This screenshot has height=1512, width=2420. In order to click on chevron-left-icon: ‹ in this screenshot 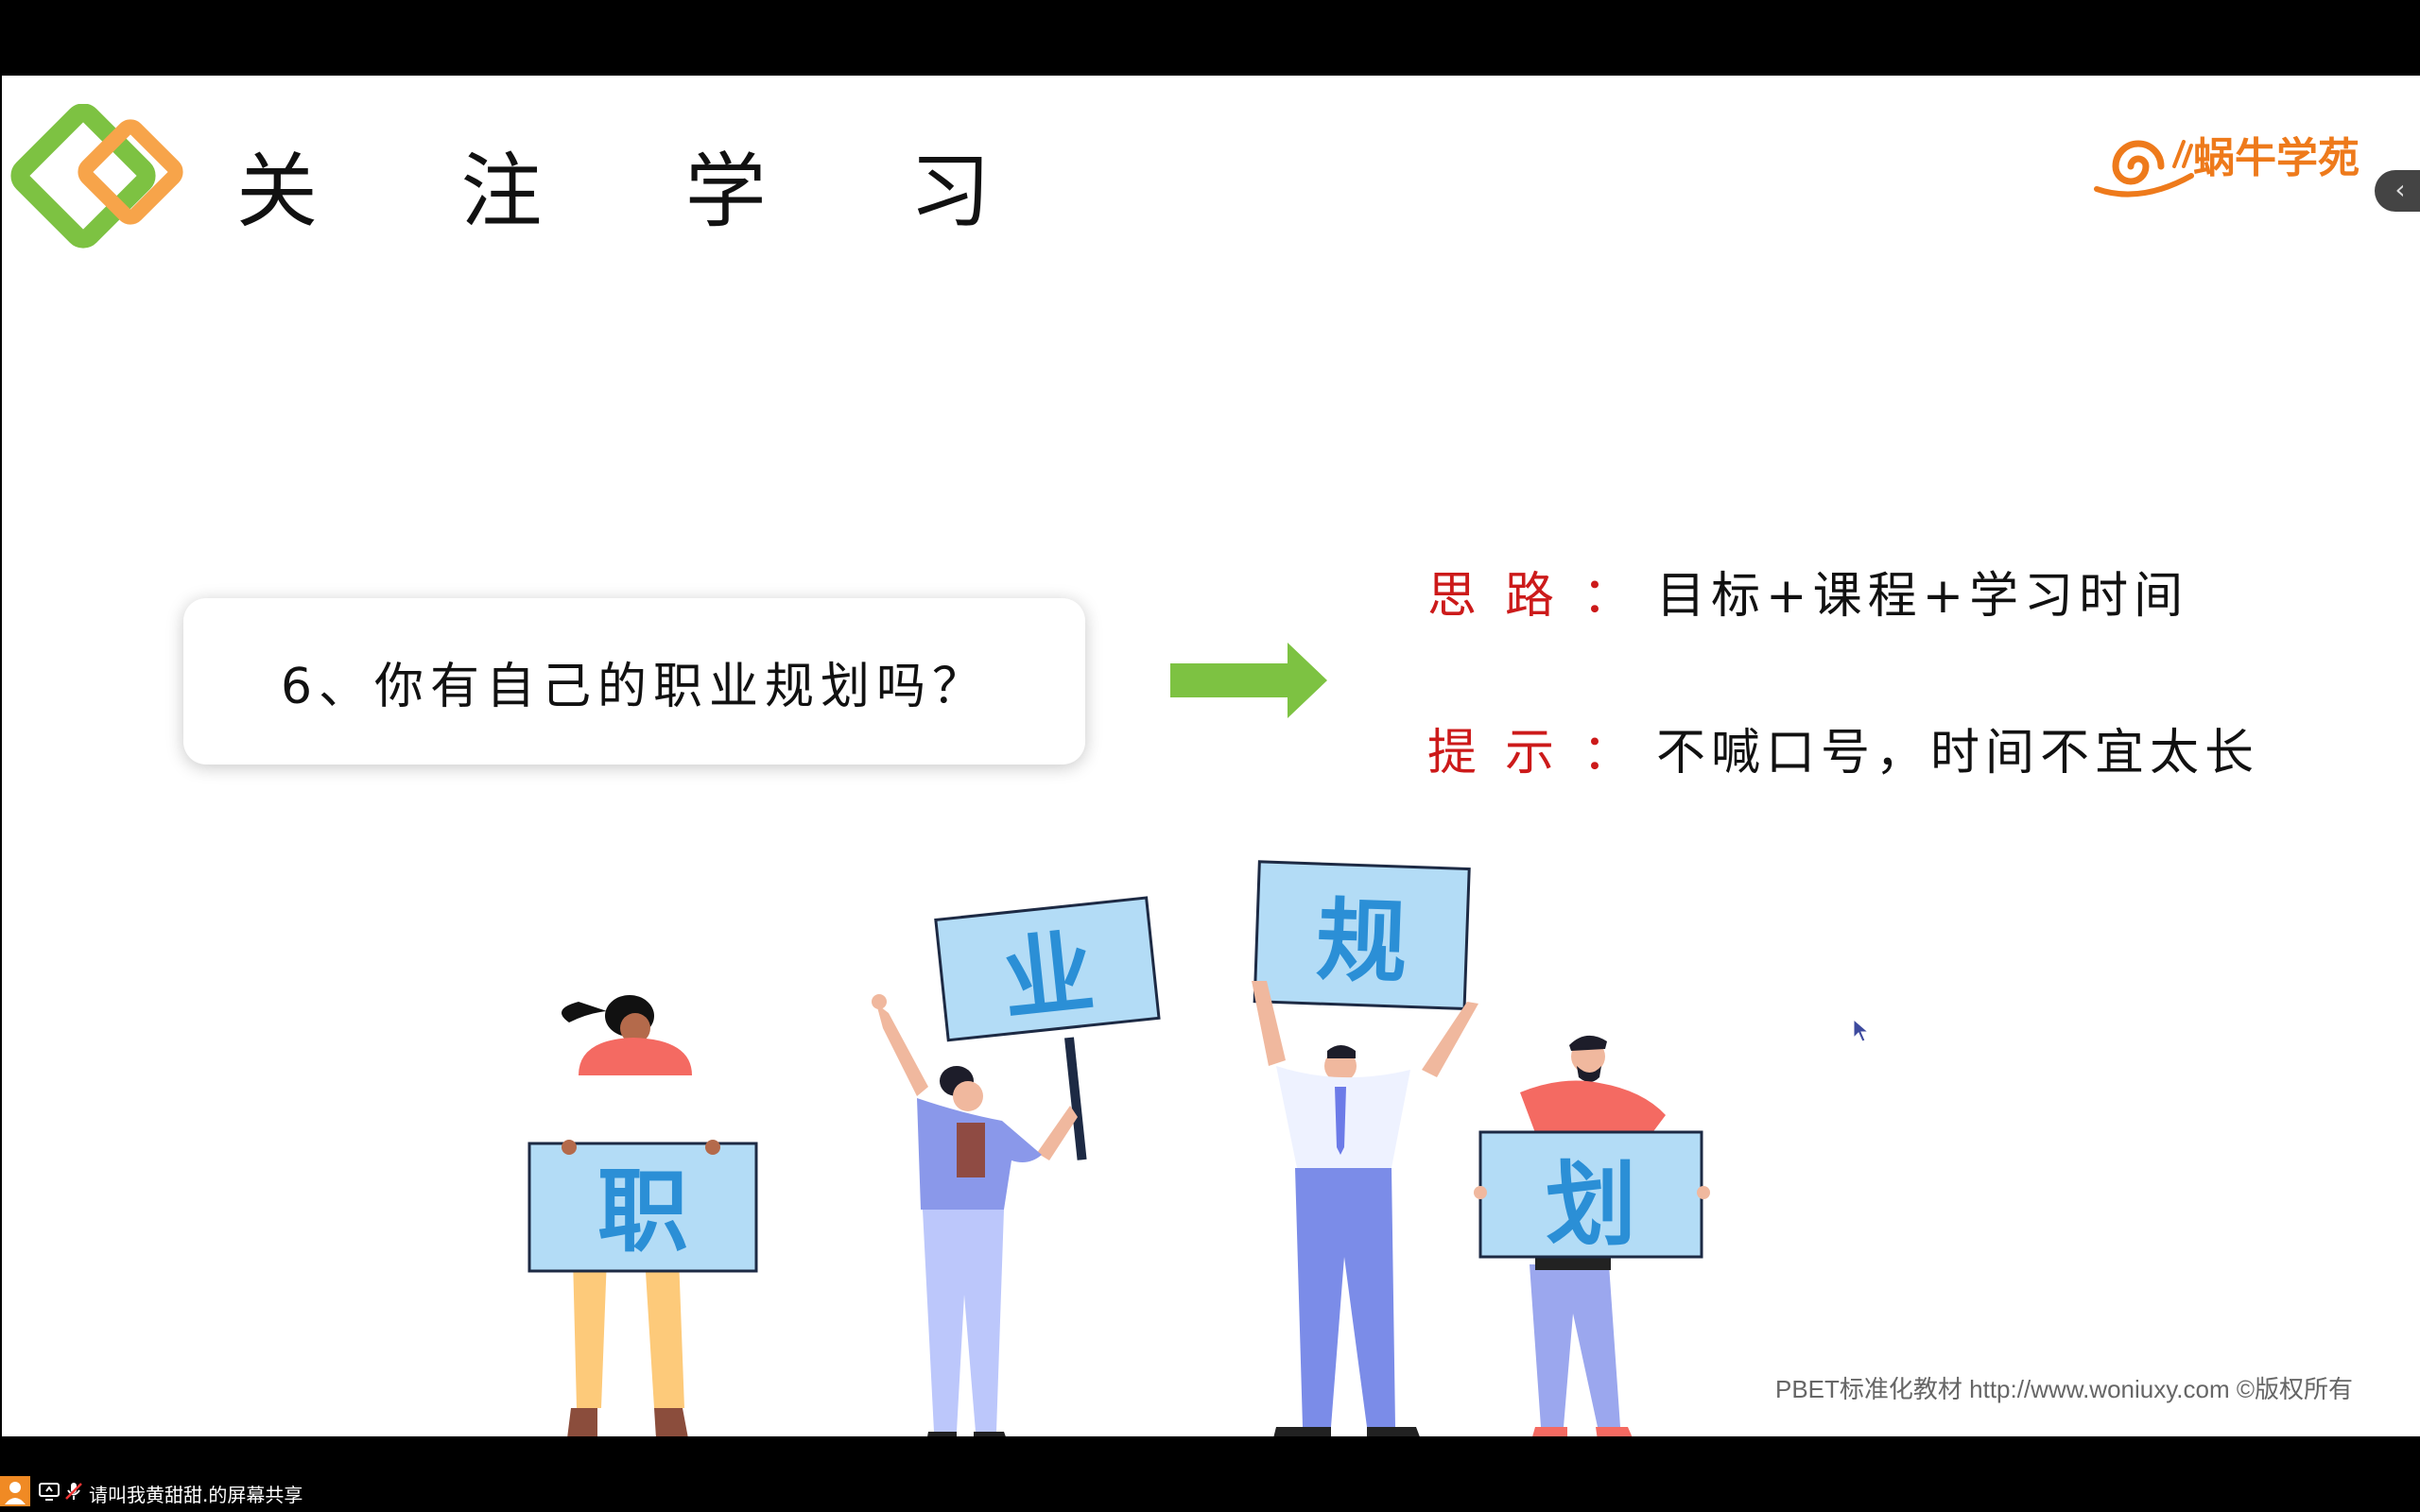, I will do `click(2400, 189)`.